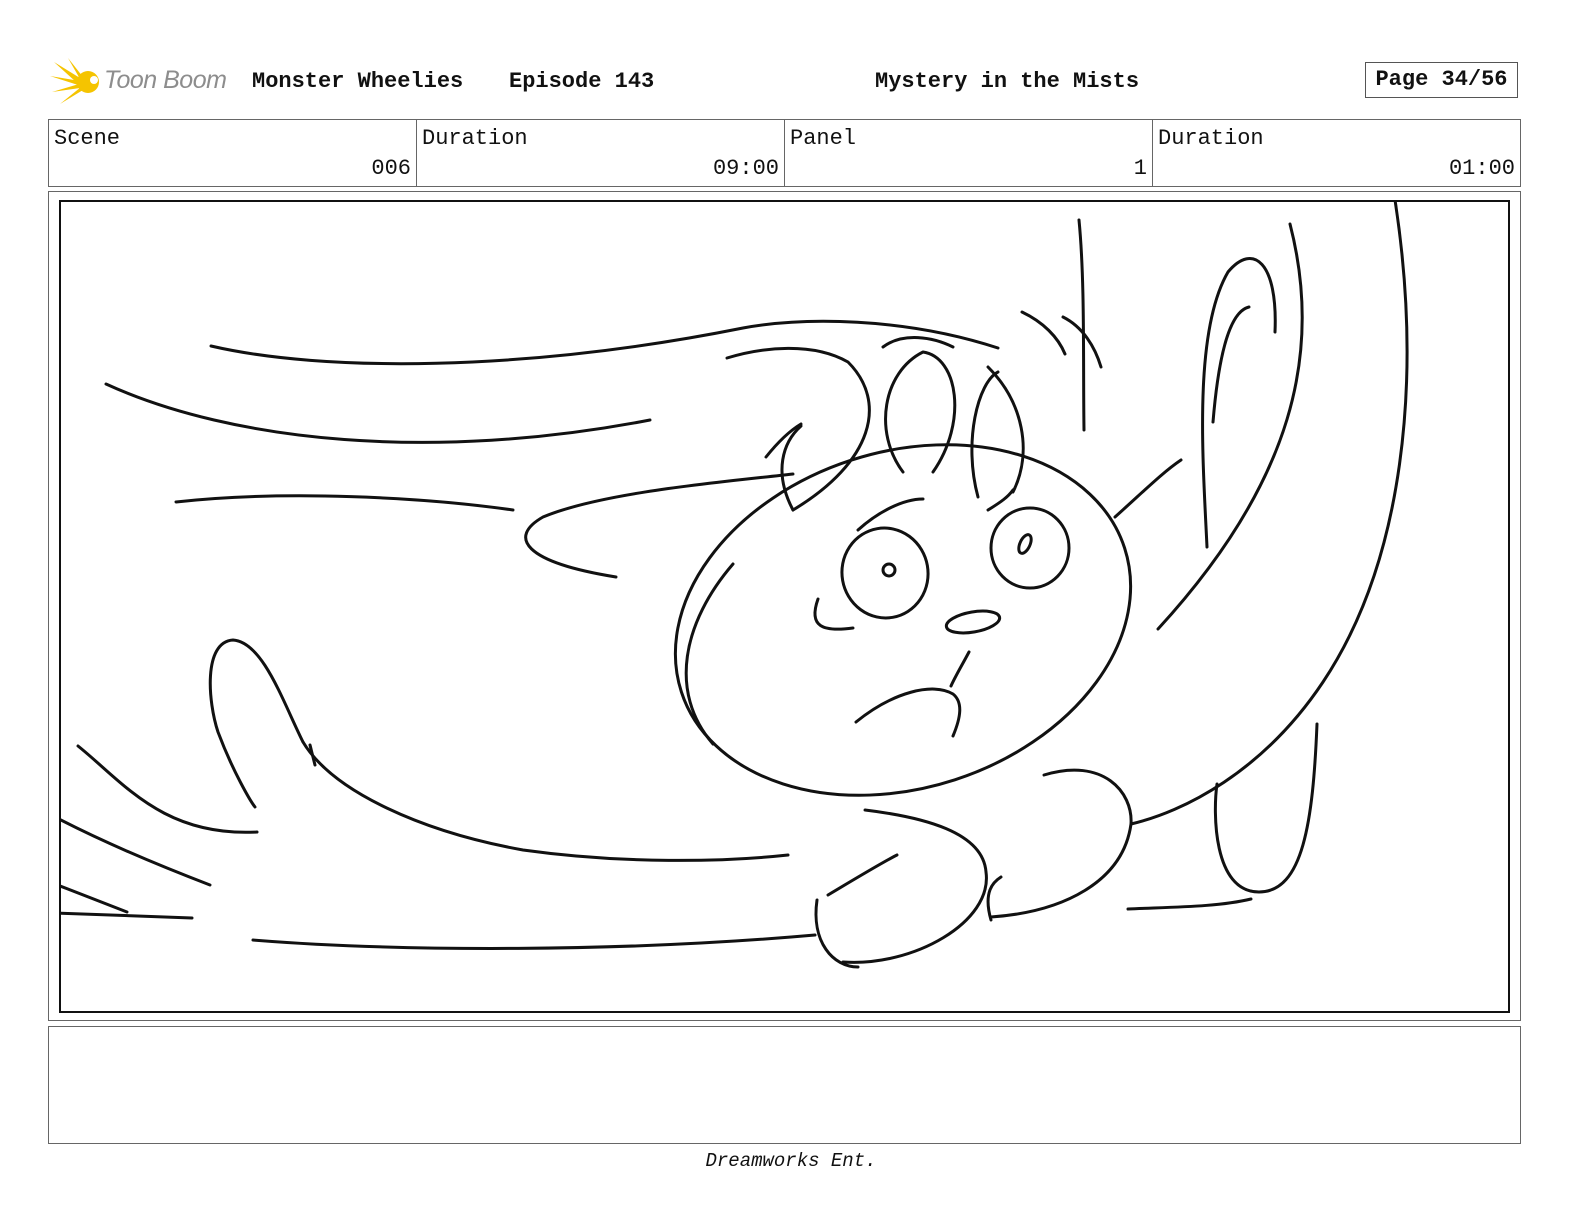  Describe the element at coordinates (659, 525) in the screenshot. I see `hair-tail` at that location.